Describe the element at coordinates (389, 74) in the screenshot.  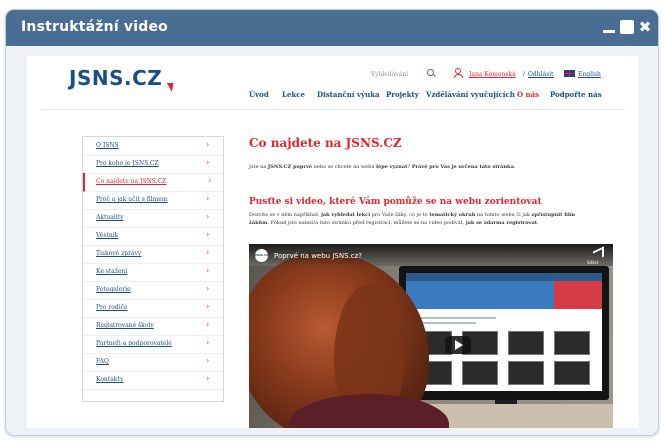
I see `search-link: Vyhledávání` at that location.